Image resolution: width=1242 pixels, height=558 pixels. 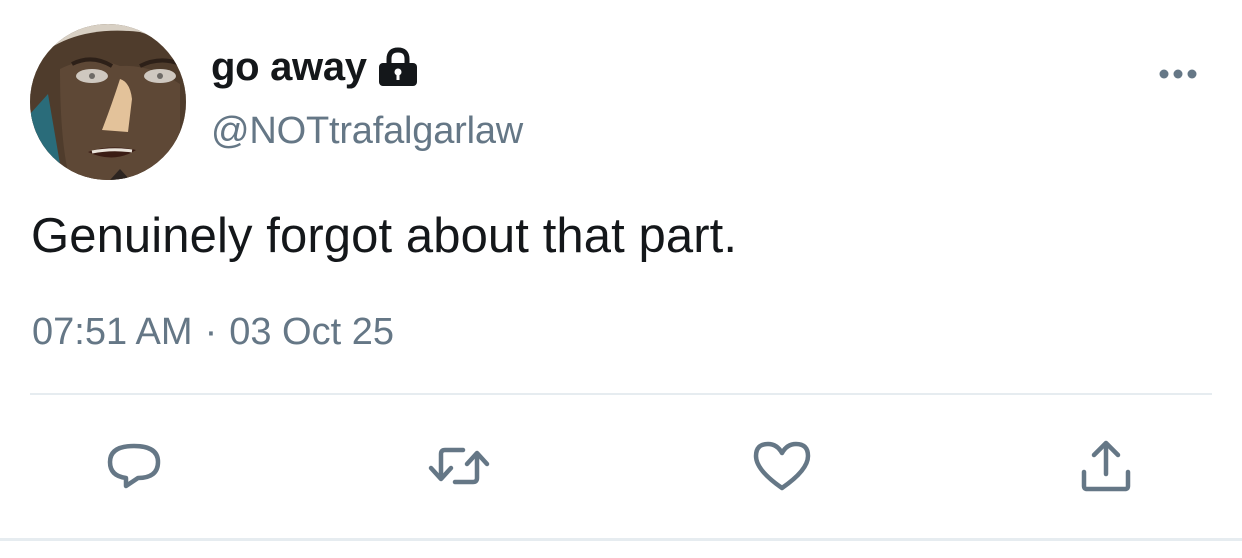 I want to click on avatar, so click(x=108, y=102).